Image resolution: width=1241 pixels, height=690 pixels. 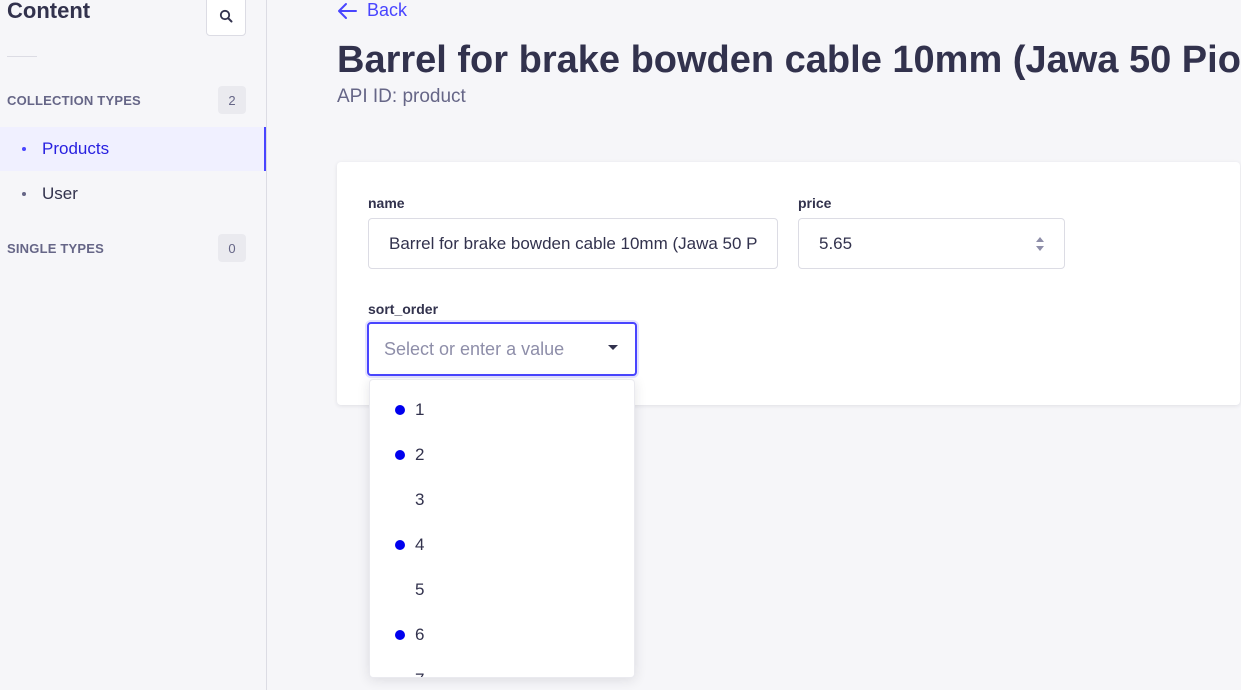 What do you see at coordinates (22, 56) in the screenshot?
I see `sidebar-divider` at bounding box center [22, 56].